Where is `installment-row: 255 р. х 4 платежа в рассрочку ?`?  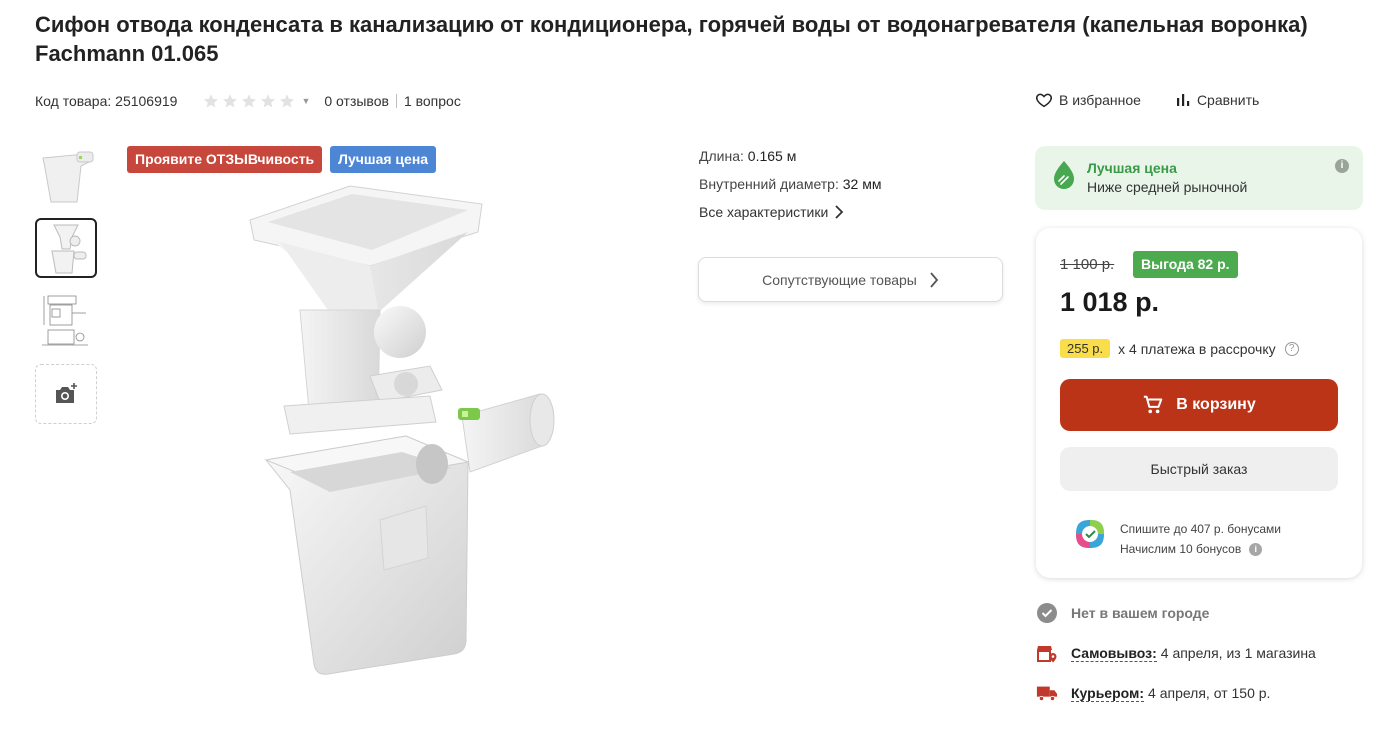 installment-row: 255 р. х 4 платежа в рассрочку ? is located at coordinates (1179, 348).